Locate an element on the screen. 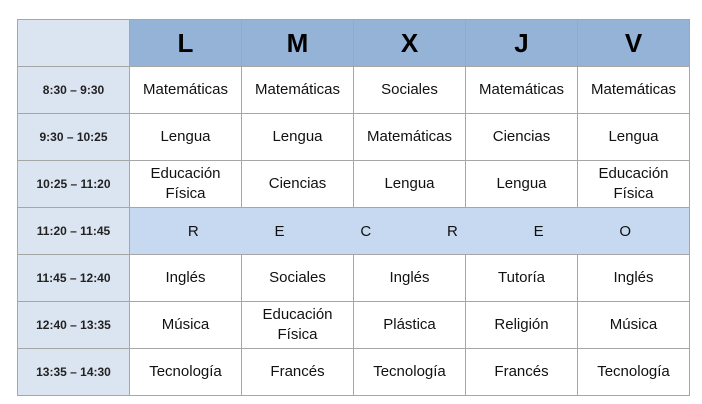 This screenshot has height=404, width=702. subject-cell: Tutoría is located at coordinates (521, 278).